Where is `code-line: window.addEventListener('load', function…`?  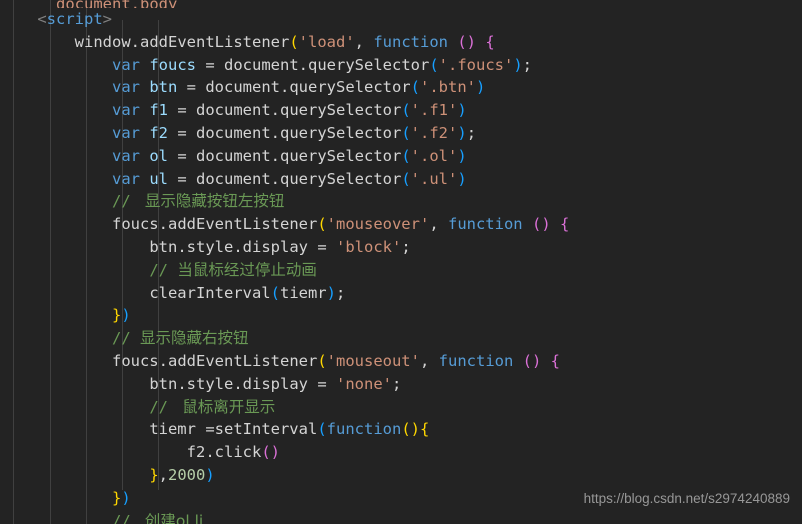
code-line: window.addEventListener('load', function… is located at coordinates (401, 42).